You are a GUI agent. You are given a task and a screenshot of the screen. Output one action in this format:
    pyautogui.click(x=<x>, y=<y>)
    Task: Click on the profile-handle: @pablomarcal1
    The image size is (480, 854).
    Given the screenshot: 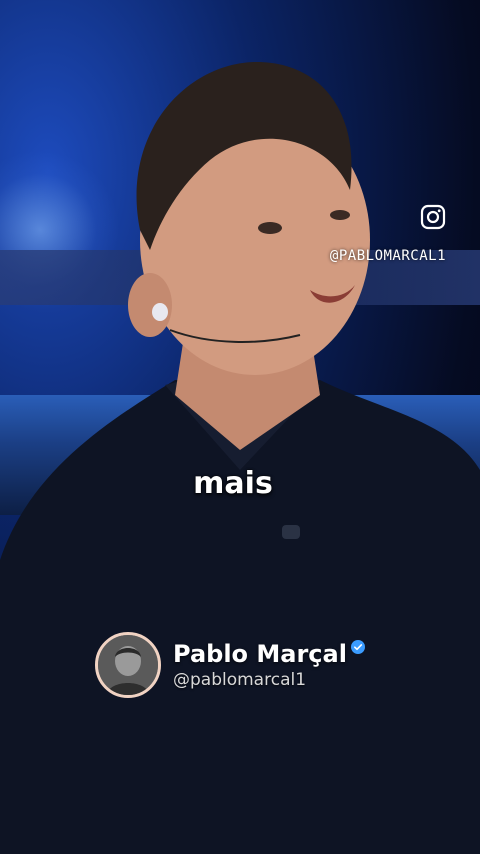 What is the action you would take?
    pyautogui.click(x=240, y=680)
    